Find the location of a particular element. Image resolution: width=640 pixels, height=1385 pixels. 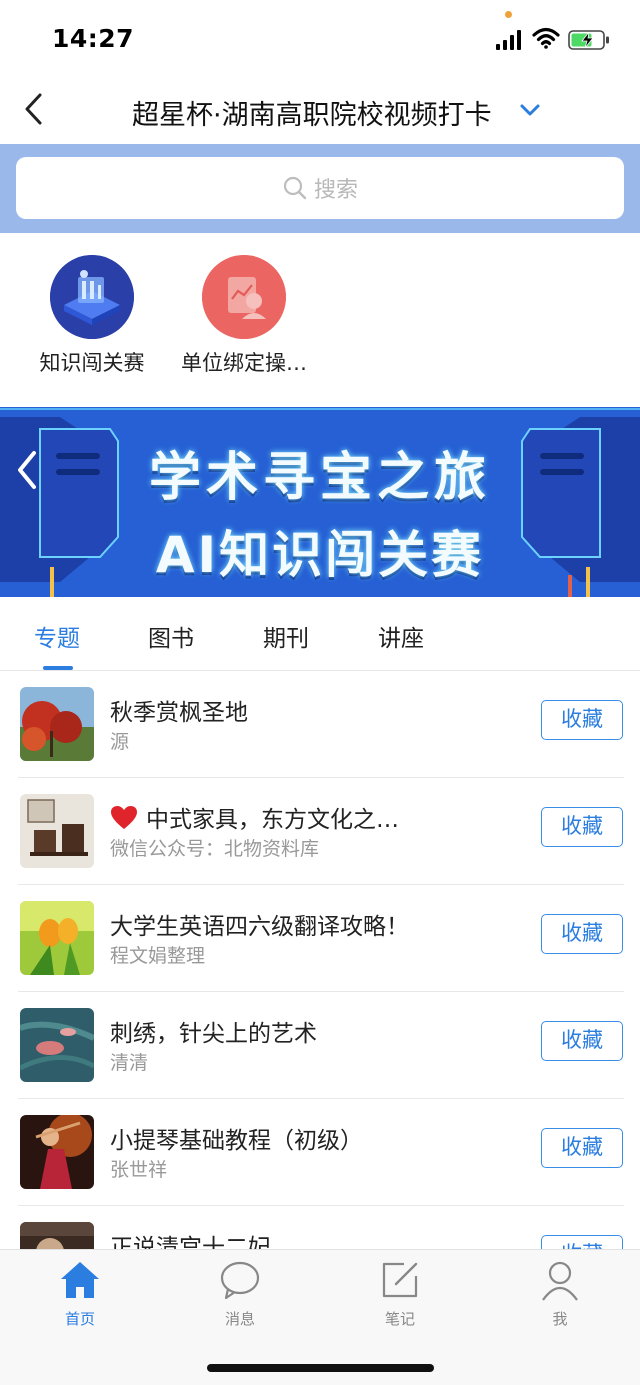

banner-subheadline: AI知识闯关赛 is located at coordinates (320, 555).